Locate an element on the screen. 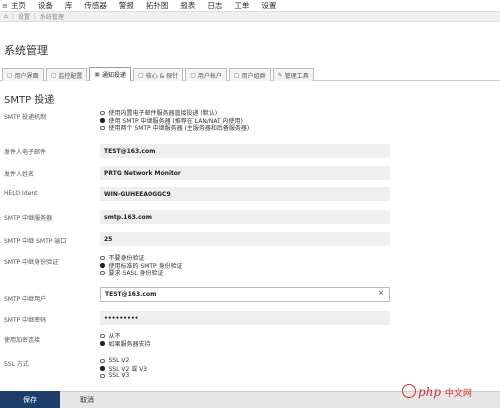  nav-libraries: 库 is located at coordinates (69, 5).